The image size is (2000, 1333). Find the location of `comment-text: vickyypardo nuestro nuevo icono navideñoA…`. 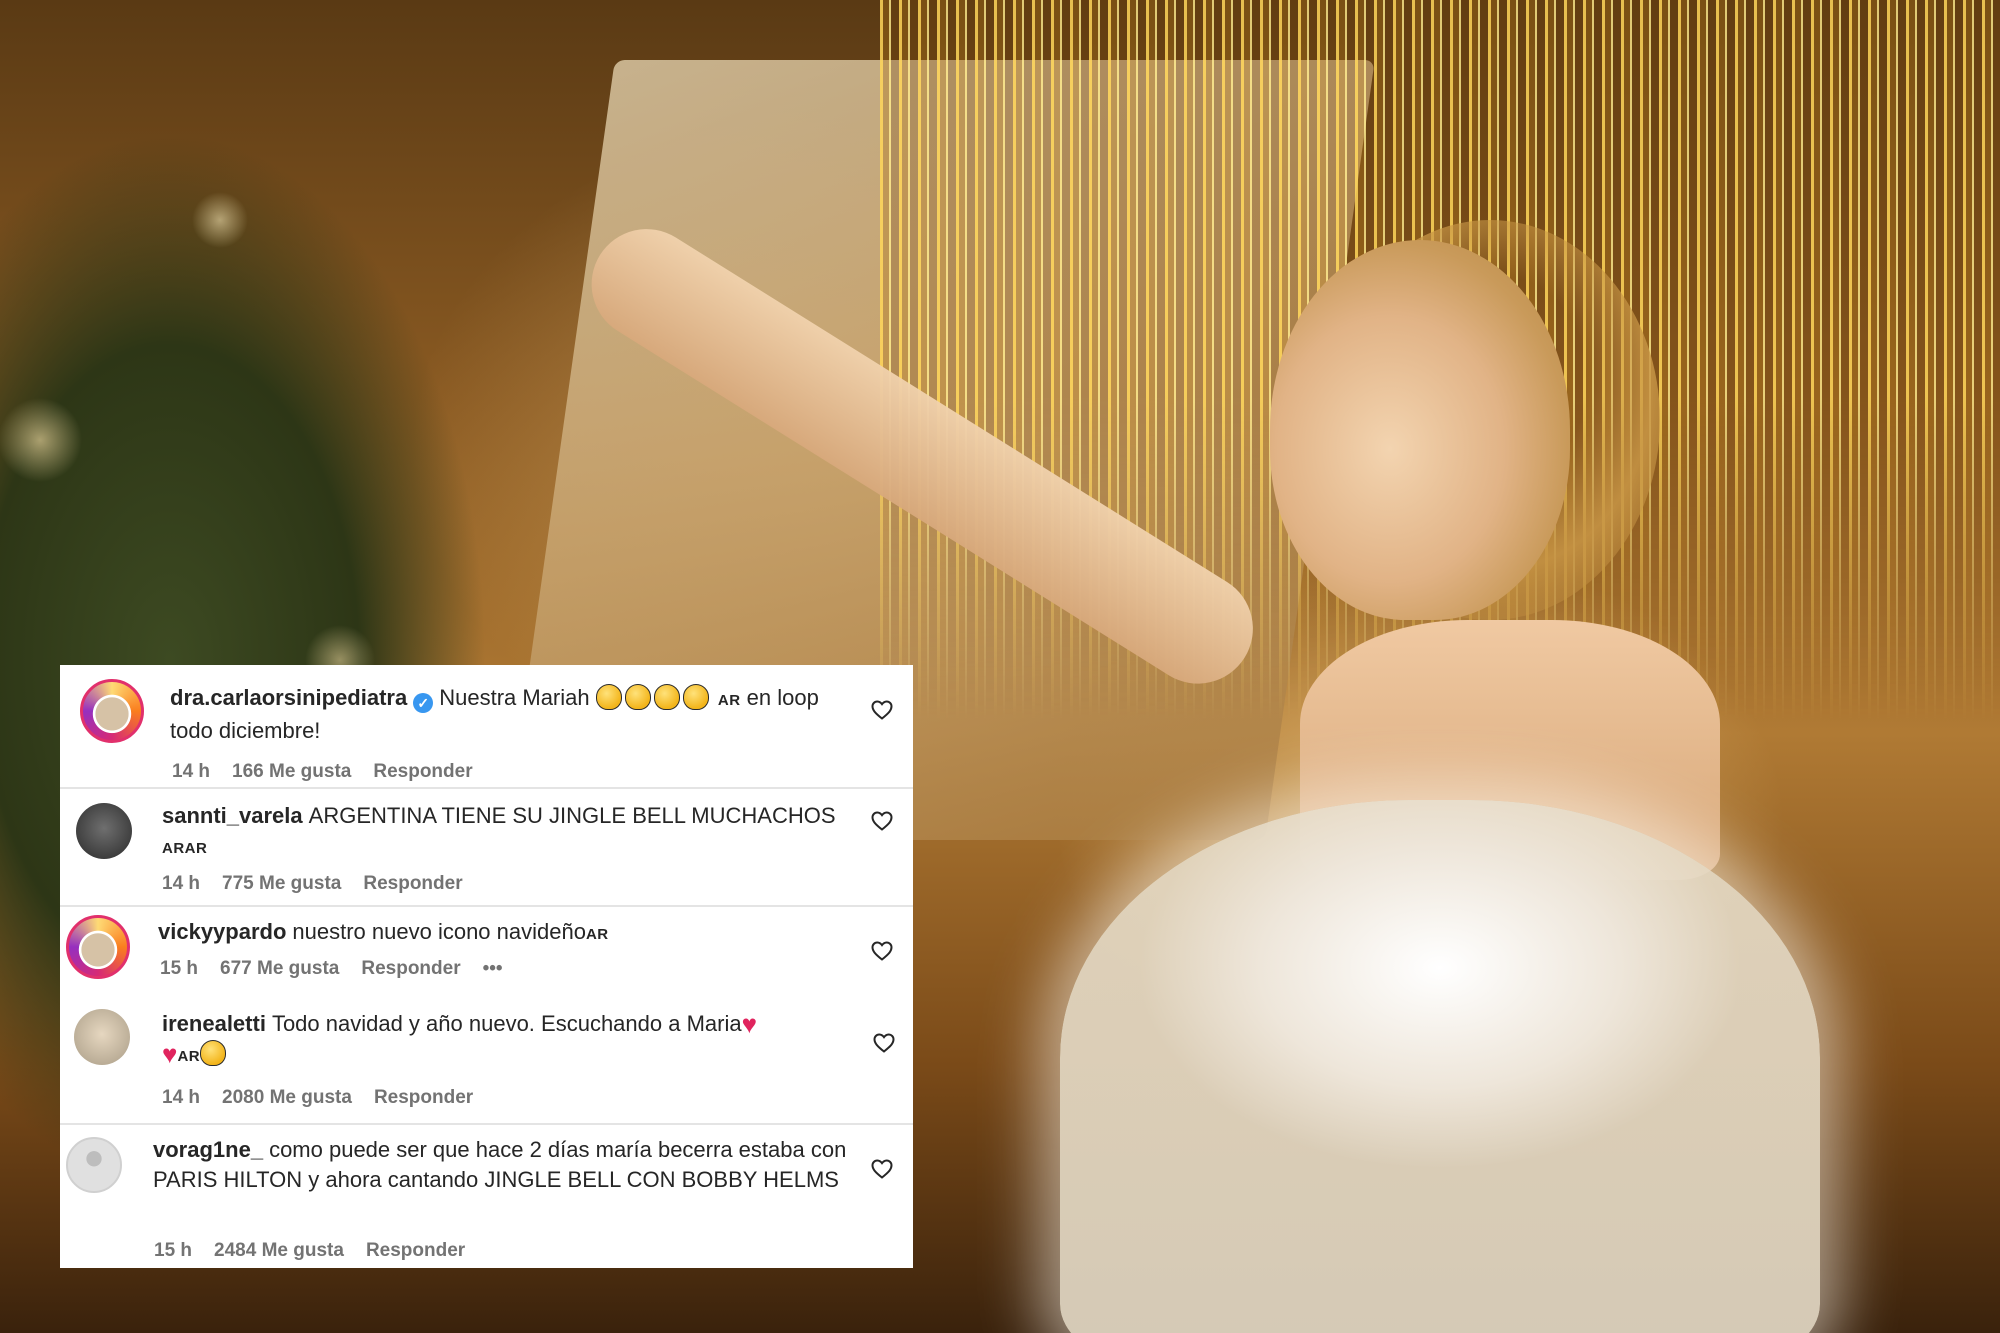

comment-text: vickyypardo nuestro nuevo icono navideñoA… is located at coordinates (503, 933).